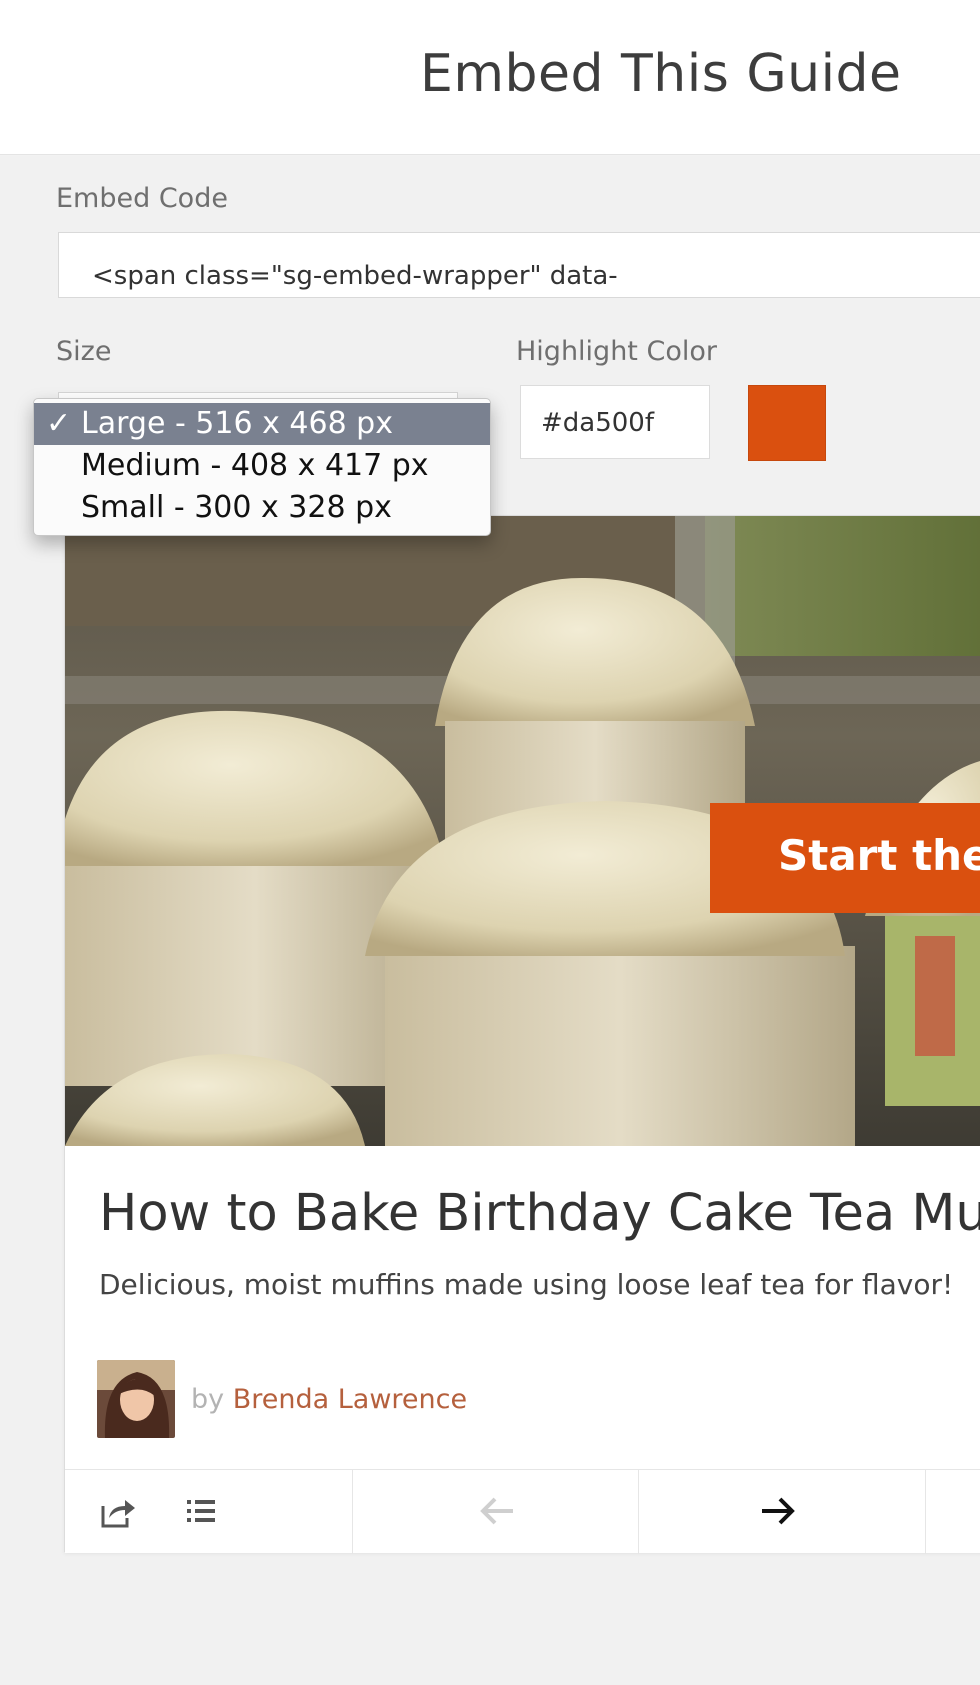 The image size is (980, 1685). I want to click on size-option-small: Small - 300 x 328 px, so click(262, 508).